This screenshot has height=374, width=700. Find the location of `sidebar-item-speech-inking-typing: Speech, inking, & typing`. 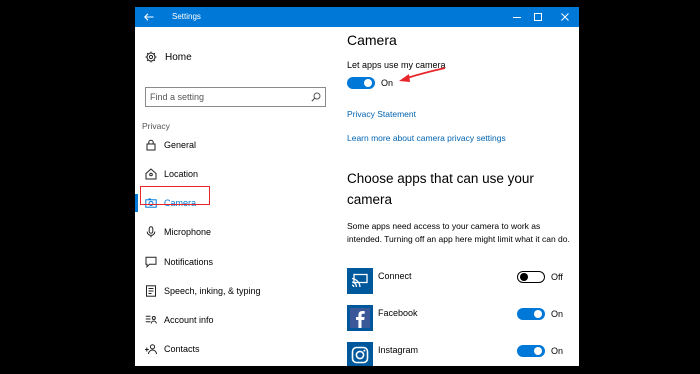

sidebar-item-speech-inking-typing: Speech, inking, & typing is located at coordinates (235, 291).